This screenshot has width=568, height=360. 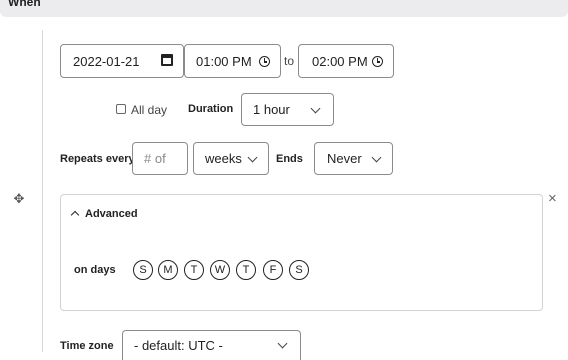 What do you see at coordinates (155, 158) in the screenshot?
I see `repeat-count-placeholder: # of` at bounding box center [155, 158].